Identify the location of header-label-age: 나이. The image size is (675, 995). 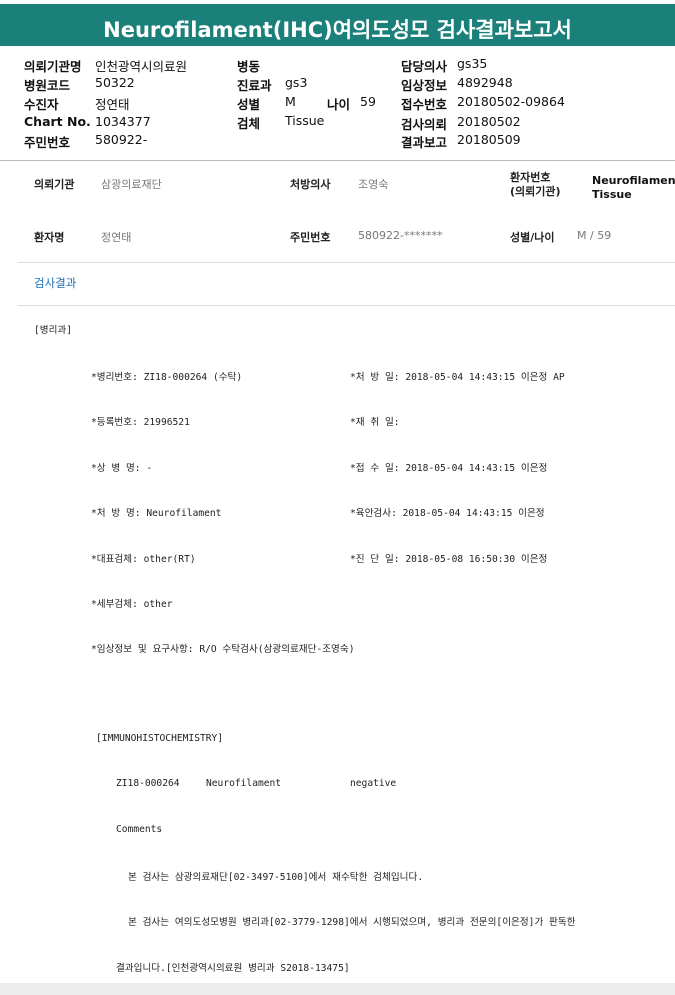
(338, 103).